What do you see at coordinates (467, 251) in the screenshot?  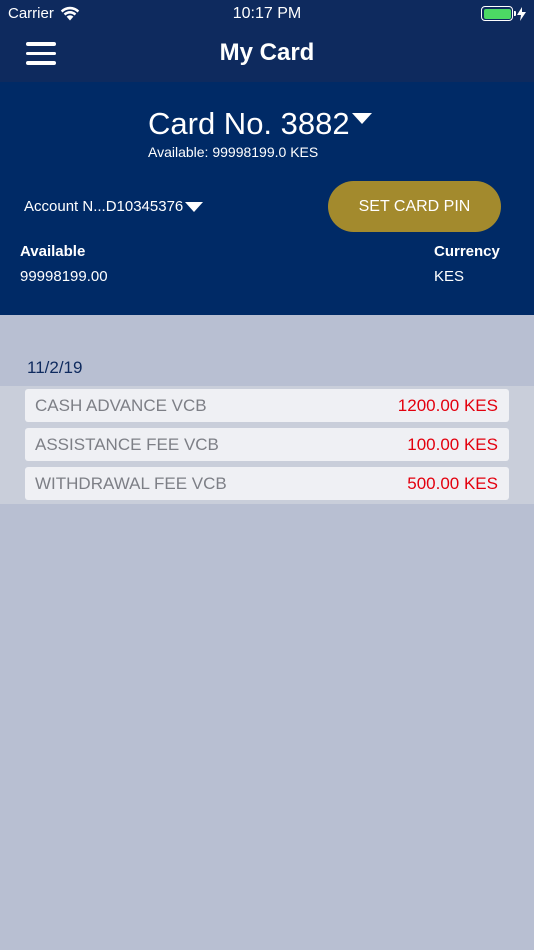 I see `currency-heading: Currency` at bounding box center [467, 251].